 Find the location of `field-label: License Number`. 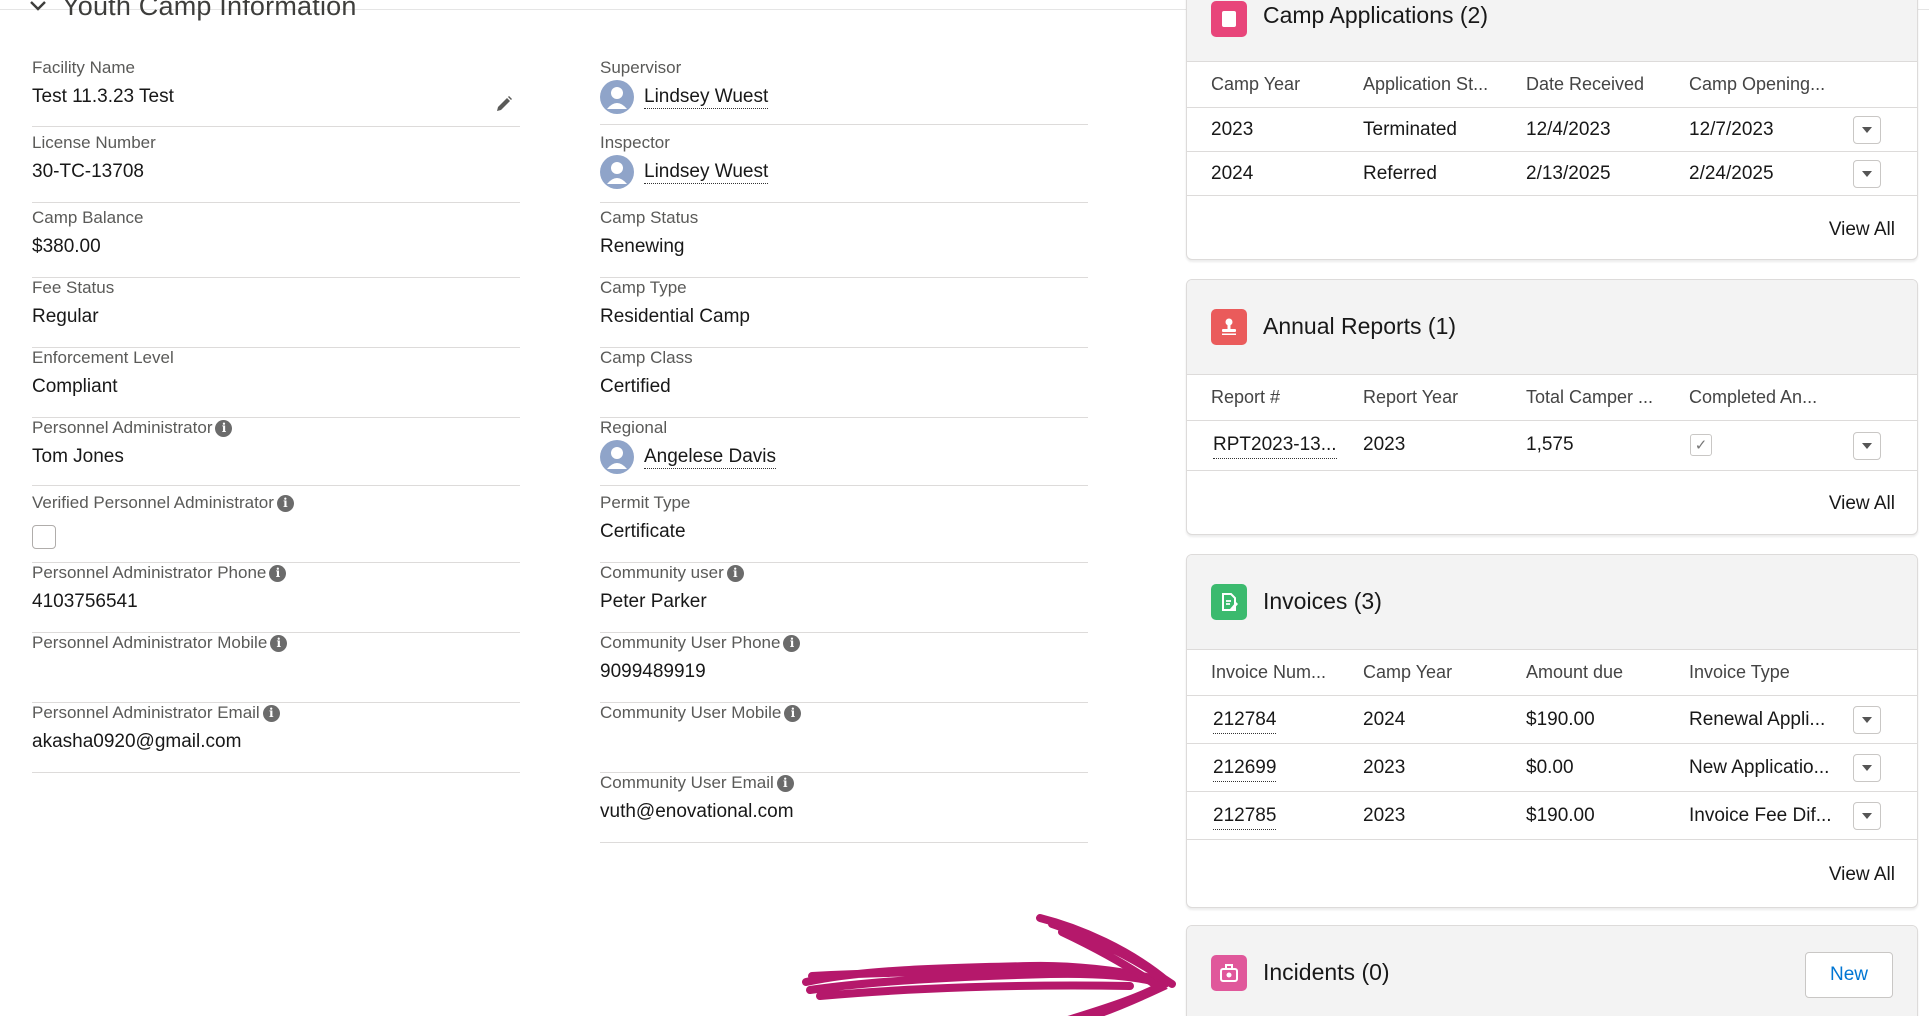

field-label: License Number is located at coordinates (94, 142).